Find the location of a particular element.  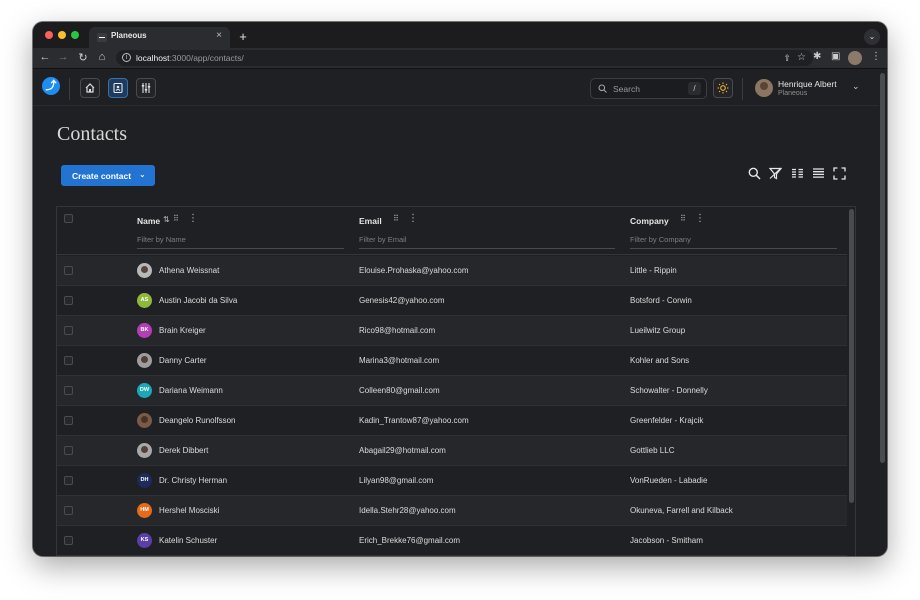

search-icon is located at coordinates (754, 173).